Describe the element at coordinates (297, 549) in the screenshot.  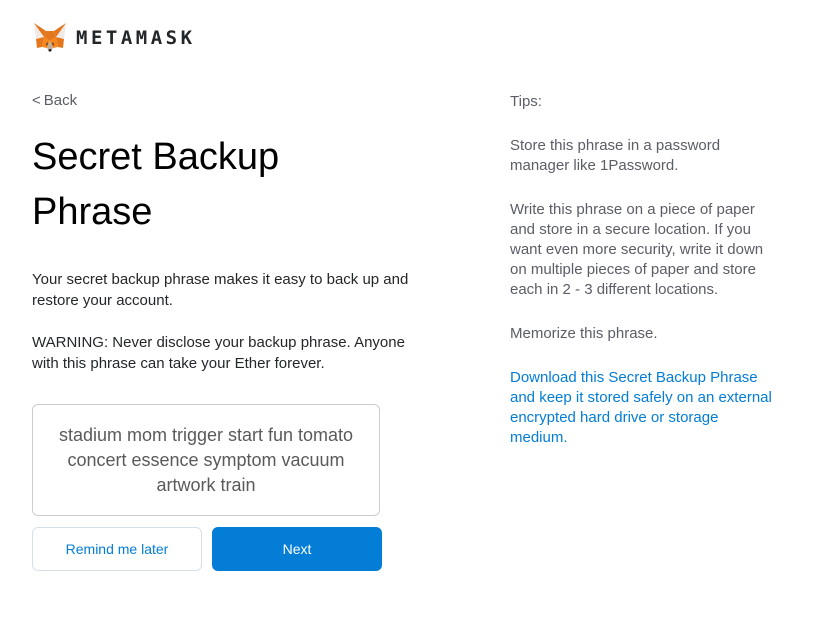
I see `next-button: Next` at that location.